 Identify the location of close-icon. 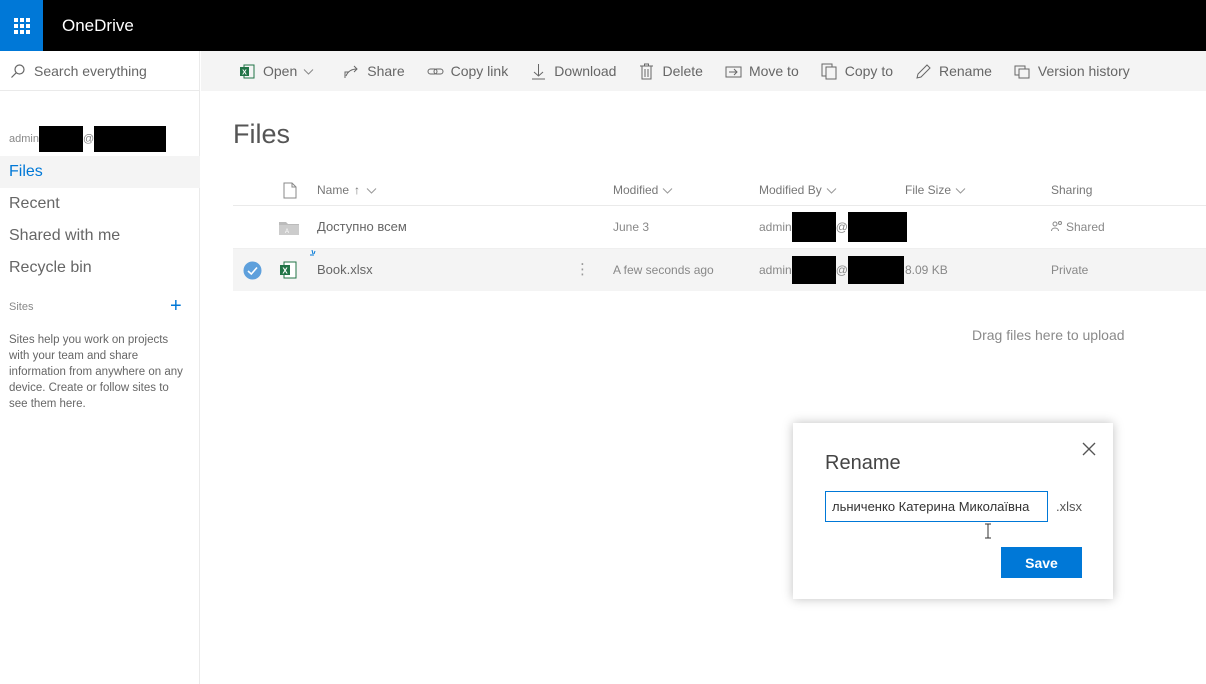
(1089, 449).